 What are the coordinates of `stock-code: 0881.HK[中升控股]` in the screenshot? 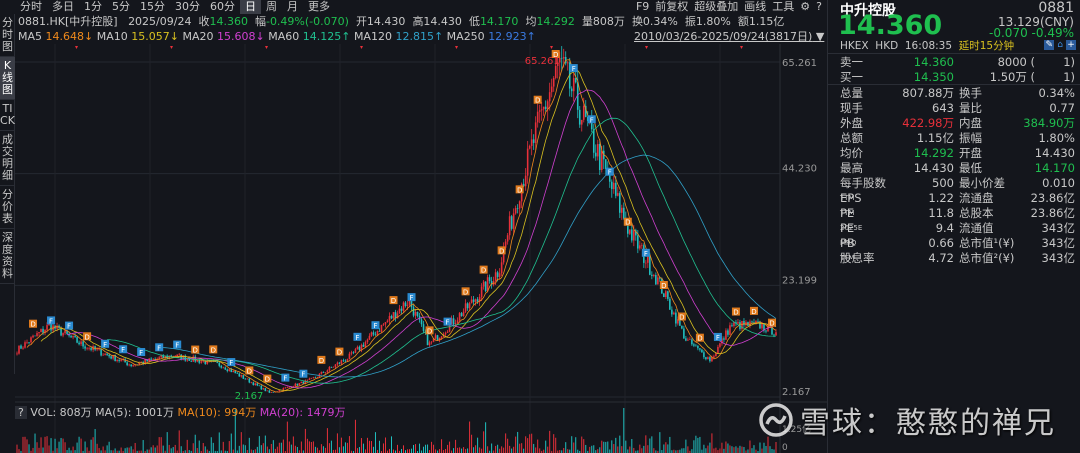 It's located at (68, 21).